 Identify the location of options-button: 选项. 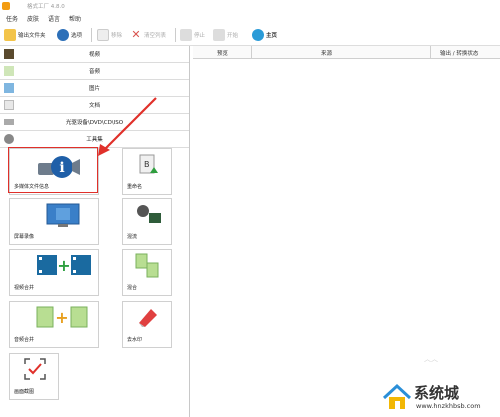
(69, 35).